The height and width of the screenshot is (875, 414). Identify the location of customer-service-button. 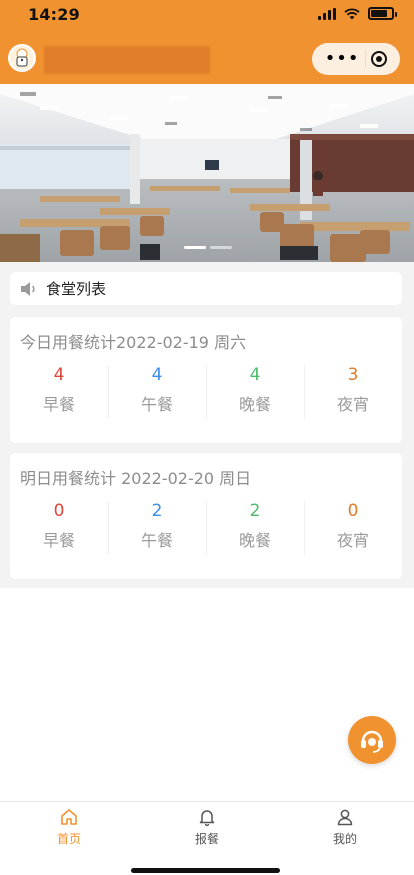
(372, 740).